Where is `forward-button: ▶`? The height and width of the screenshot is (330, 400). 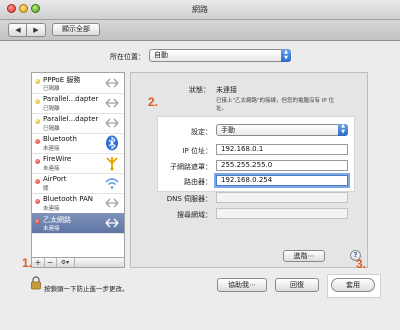
forward-button: ▶ is located at coordinates (36, 30).